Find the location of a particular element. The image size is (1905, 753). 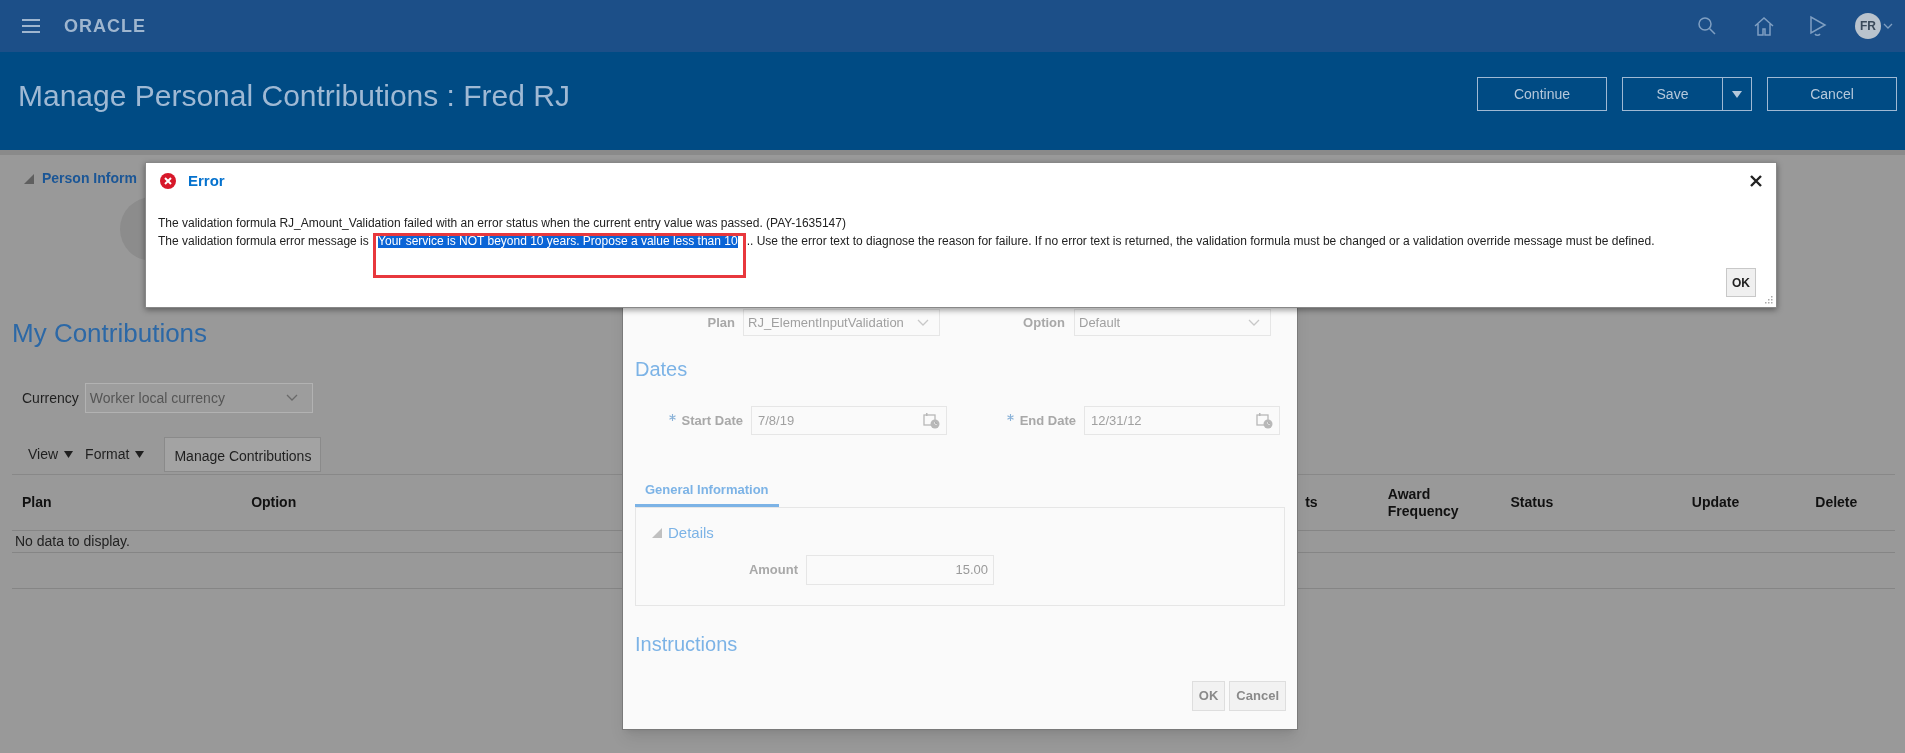

field-label: End Date is located at coordinates (1047, 420).